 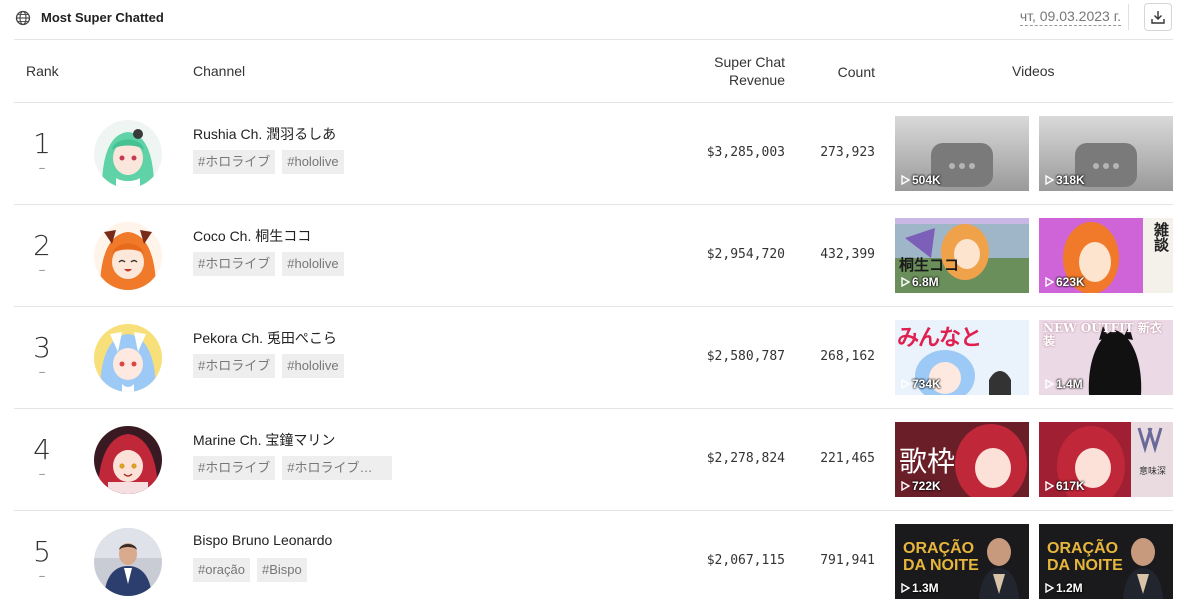 I want to click on view-count-label: 504K, so click(x=926, y=180).